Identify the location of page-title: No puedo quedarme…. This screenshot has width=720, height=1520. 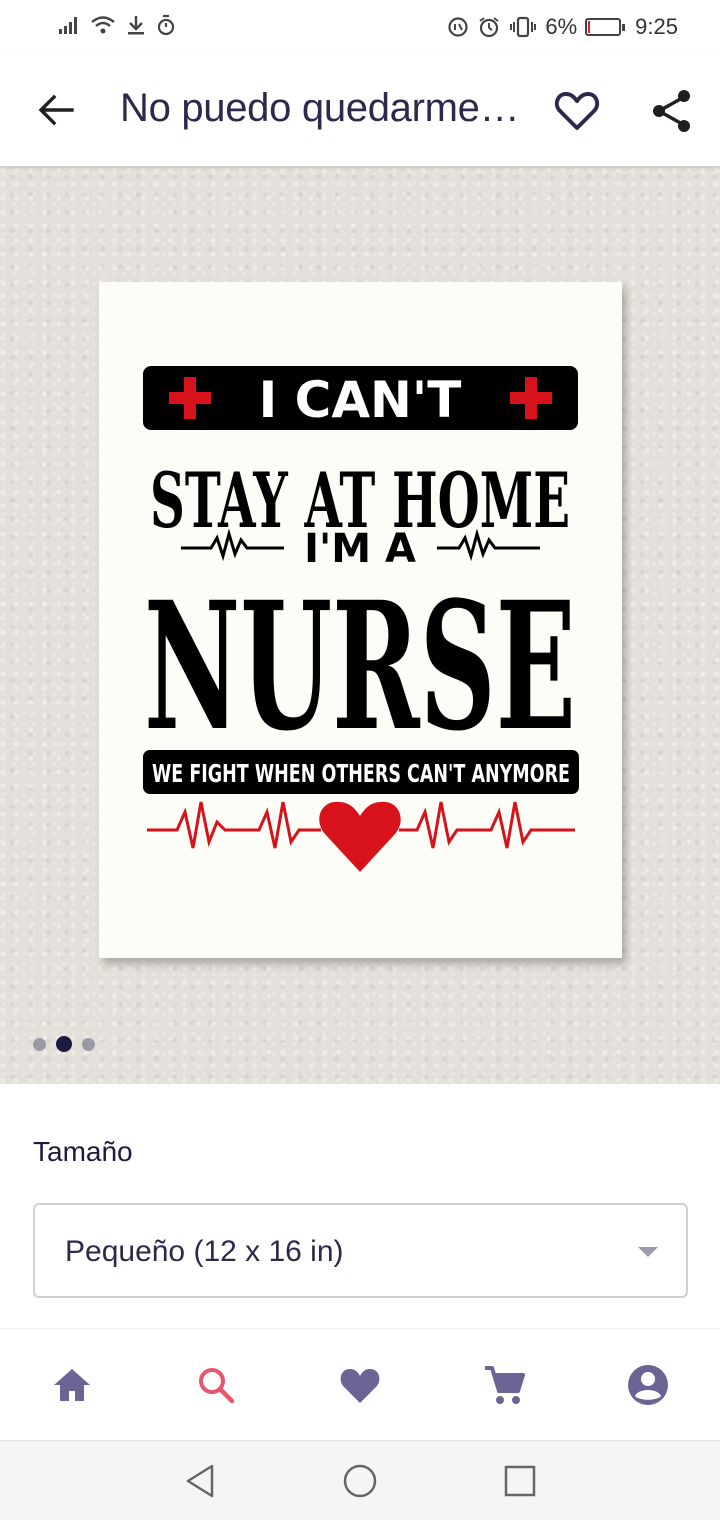
(320, 108).